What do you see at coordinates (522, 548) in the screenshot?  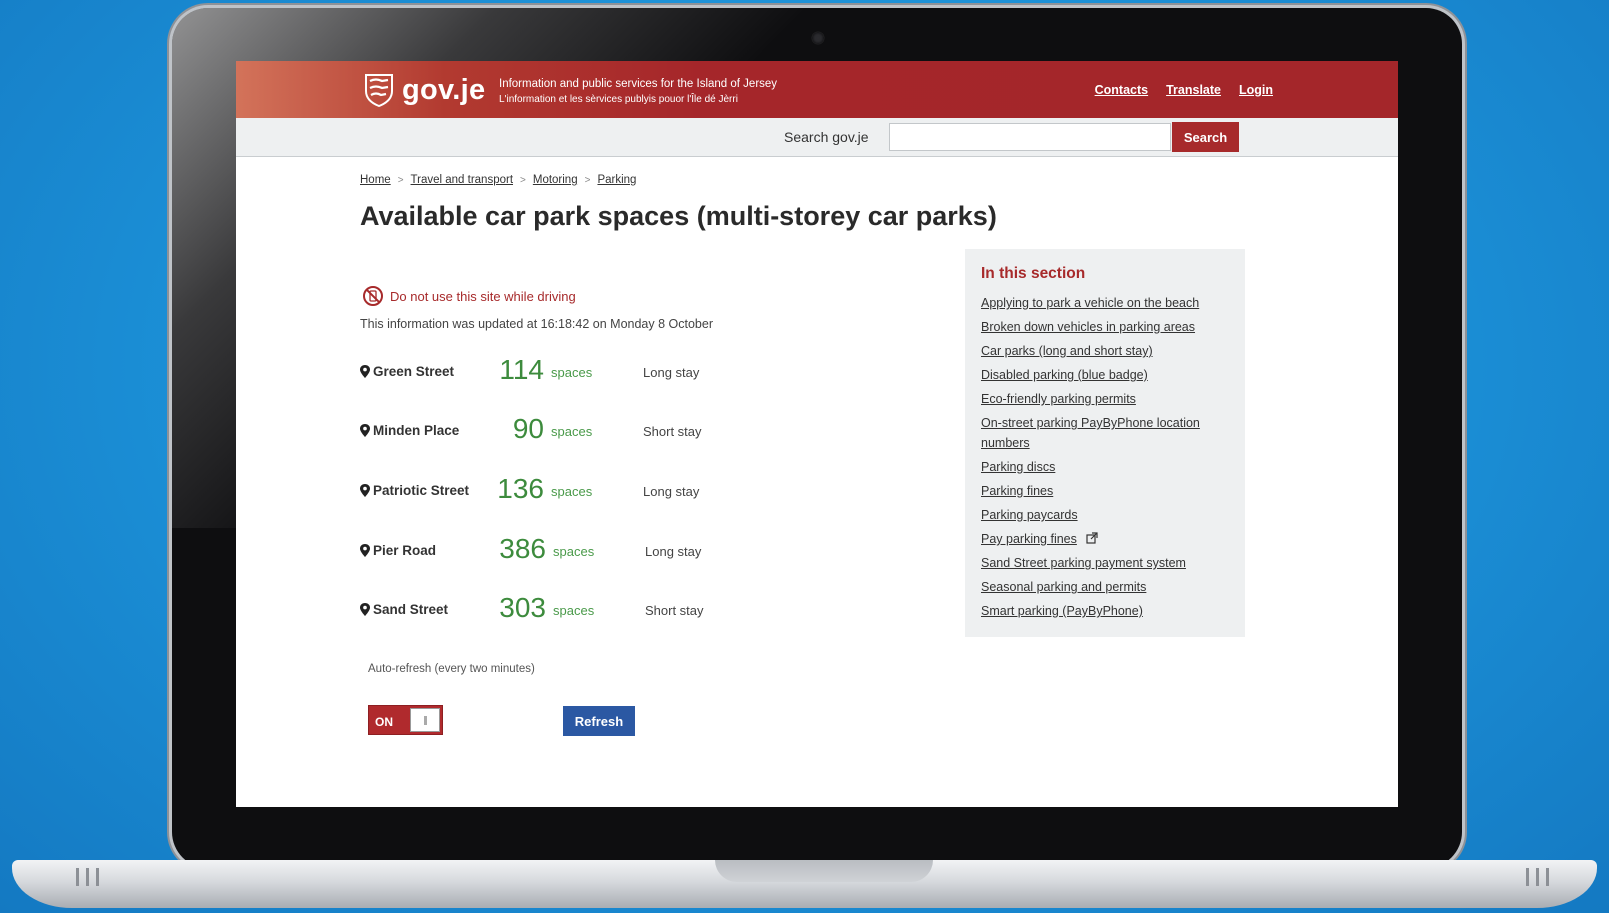 I see `spaces-count: 386` at bounding box center [522, 548].